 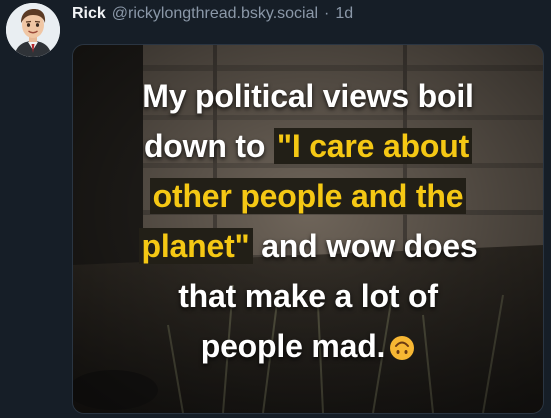 What do you see at coordinates (293, 346) in the screenshot?
I see `caption-segment: people mad.` at bounding box center [293, 346].